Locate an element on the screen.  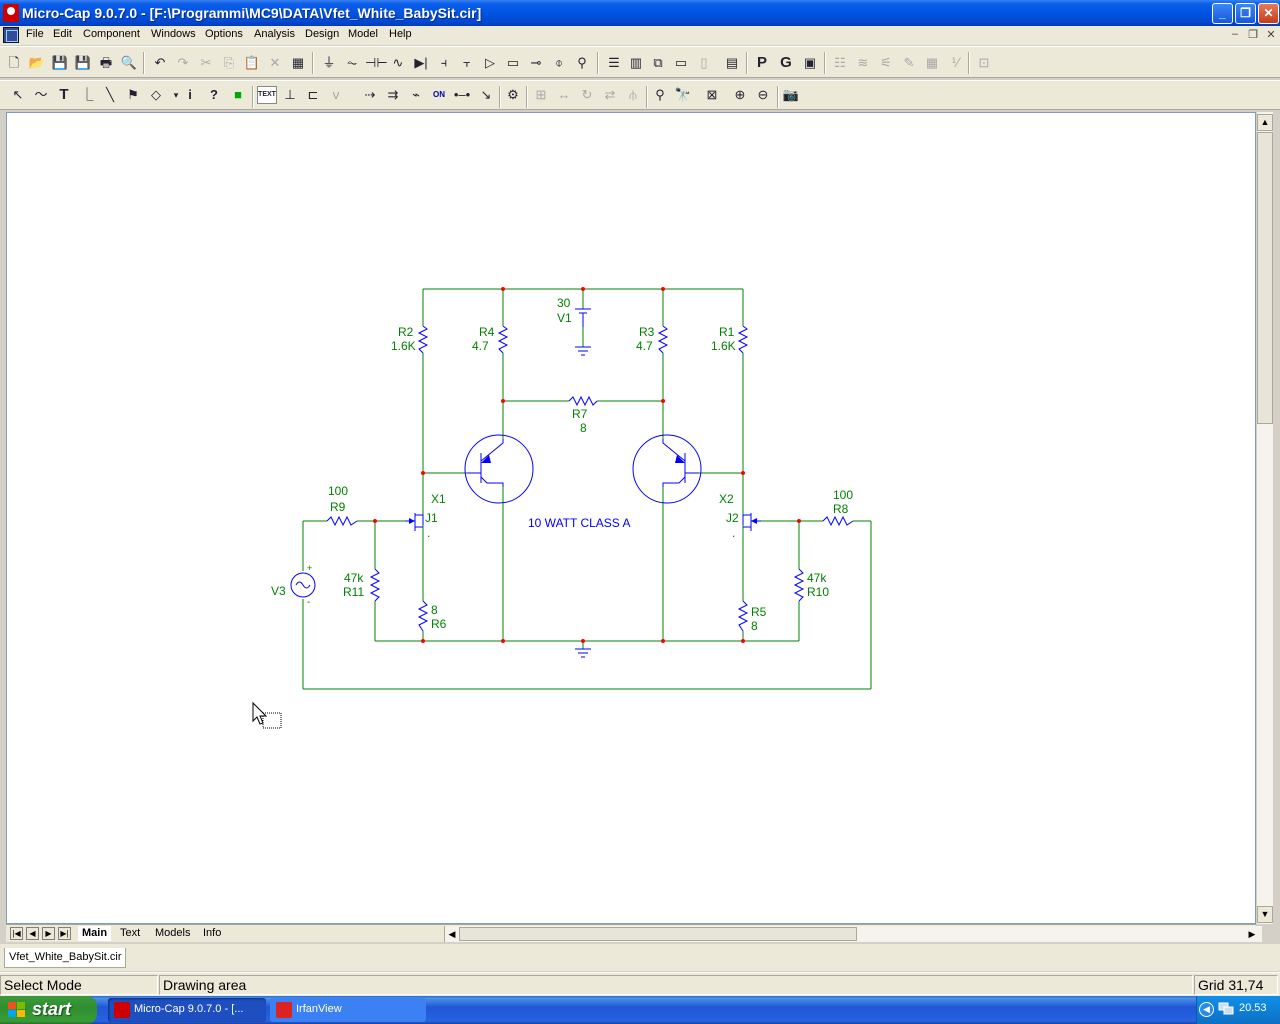
menu-help: Help is located at coordinates (400, 34).